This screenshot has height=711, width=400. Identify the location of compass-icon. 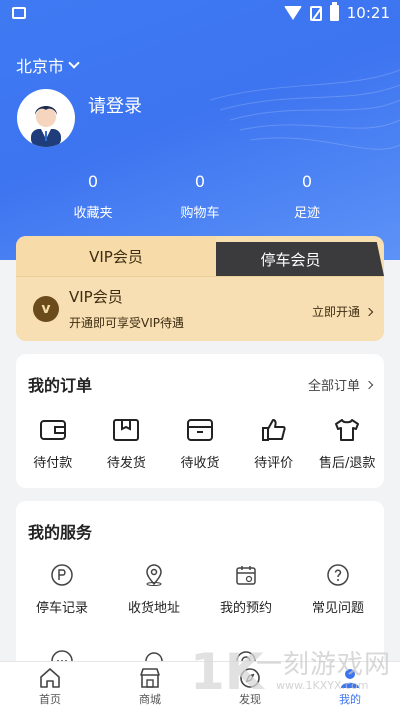
(250, 678).